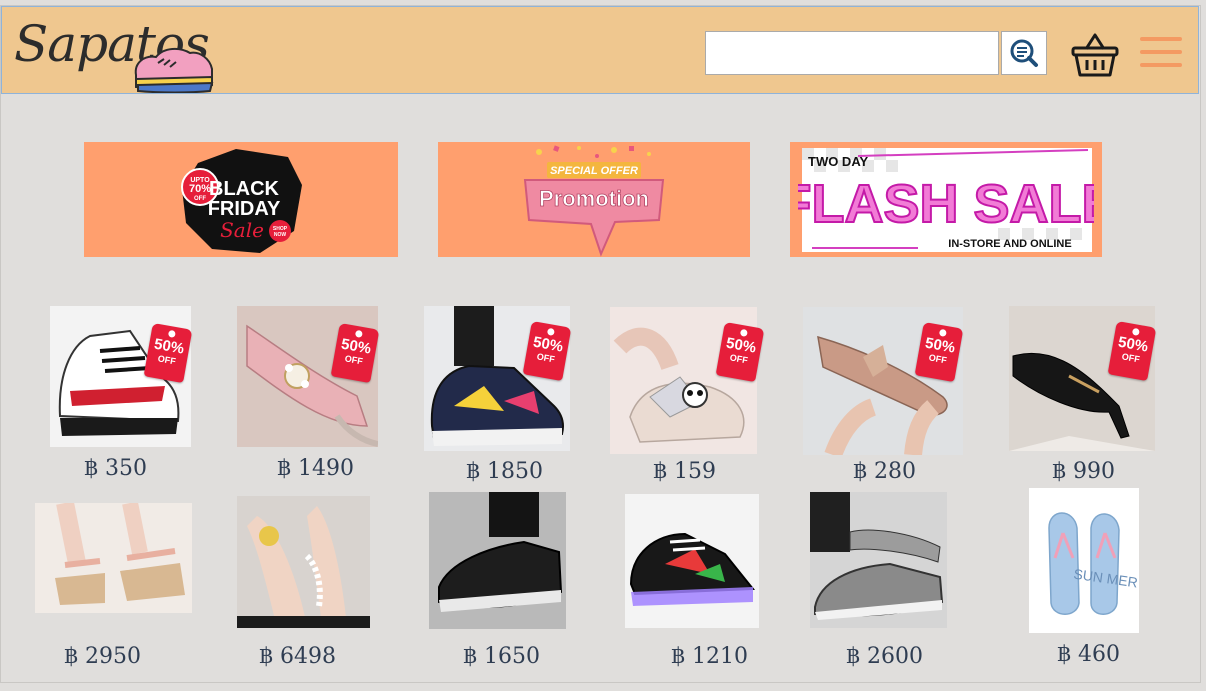 This screenshot has width=1206, height=691. Describe the element at coordinates (1083, 398) in the screenshot. I see `product-card: 50% OFF ฿ 990` at that location.